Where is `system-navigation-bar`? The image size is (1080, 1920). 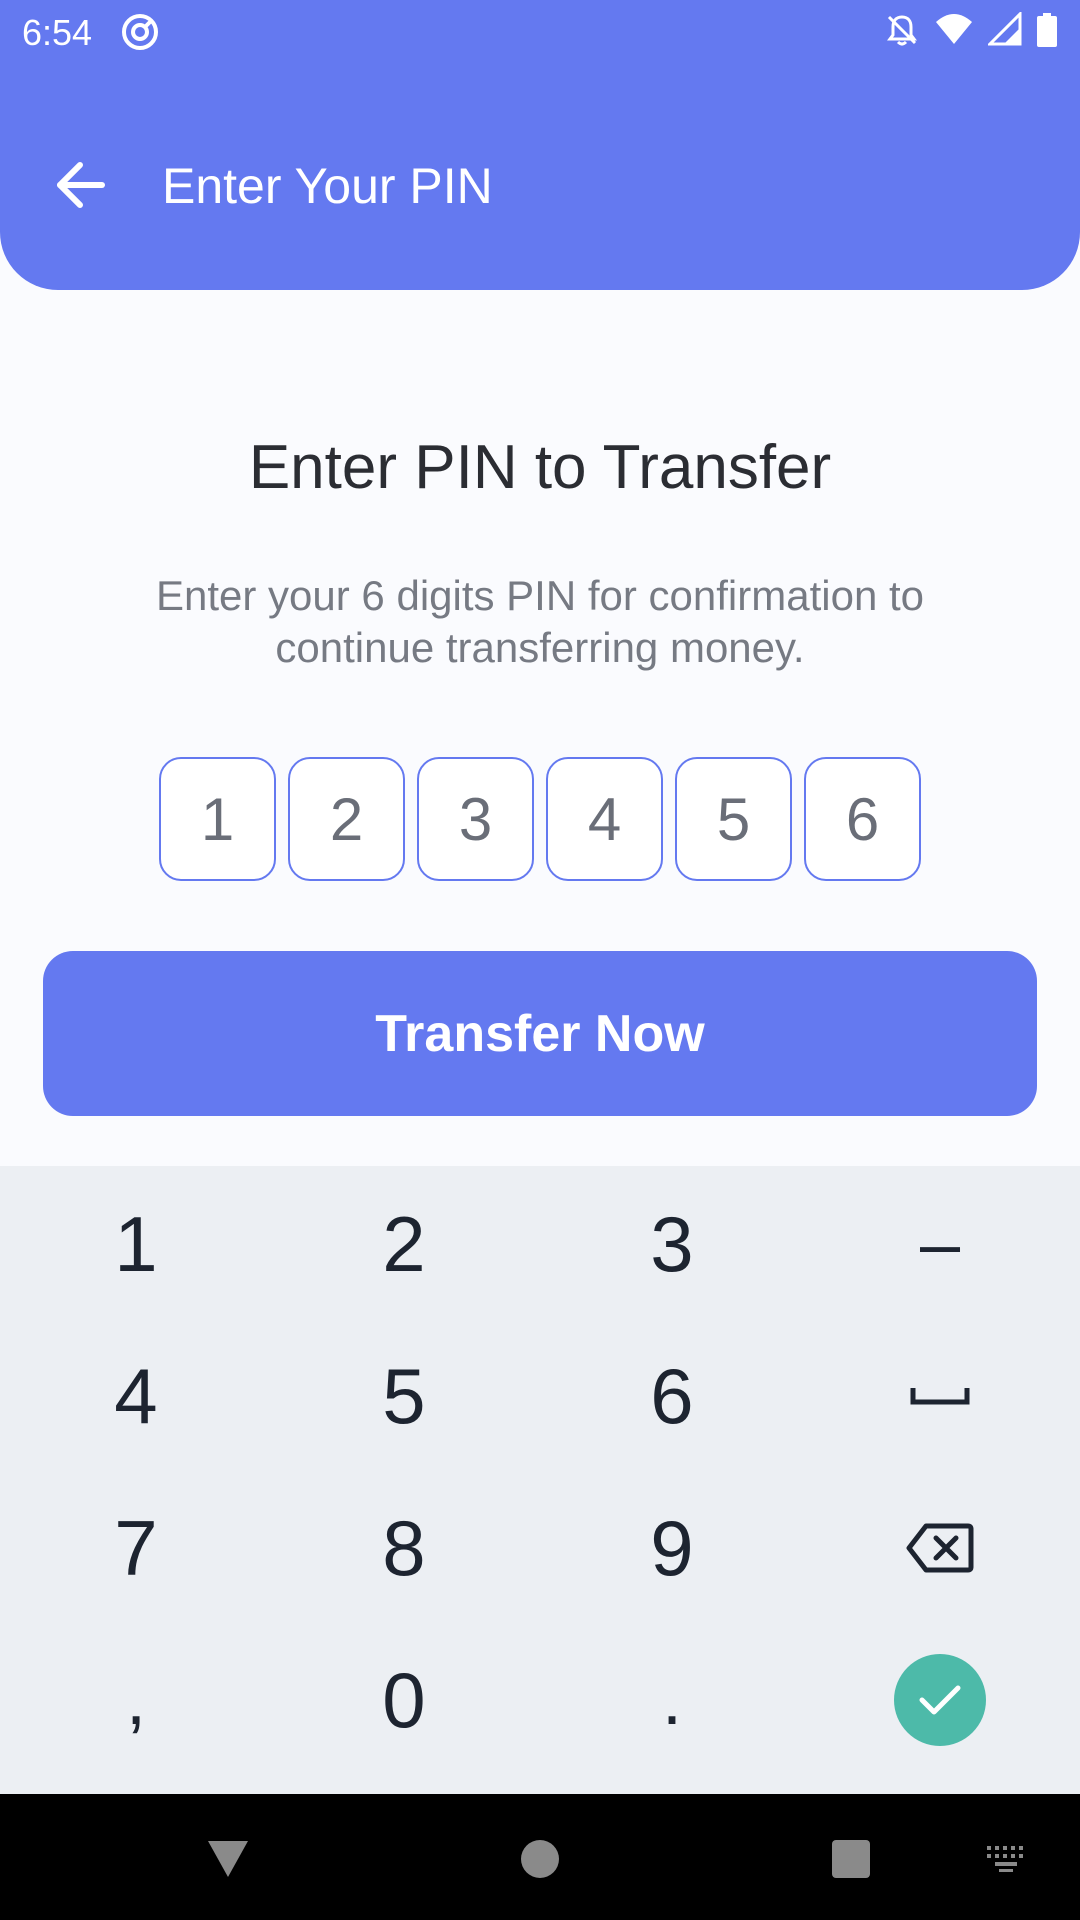 system-navigation-bar is located at coordinates (540, 1857).